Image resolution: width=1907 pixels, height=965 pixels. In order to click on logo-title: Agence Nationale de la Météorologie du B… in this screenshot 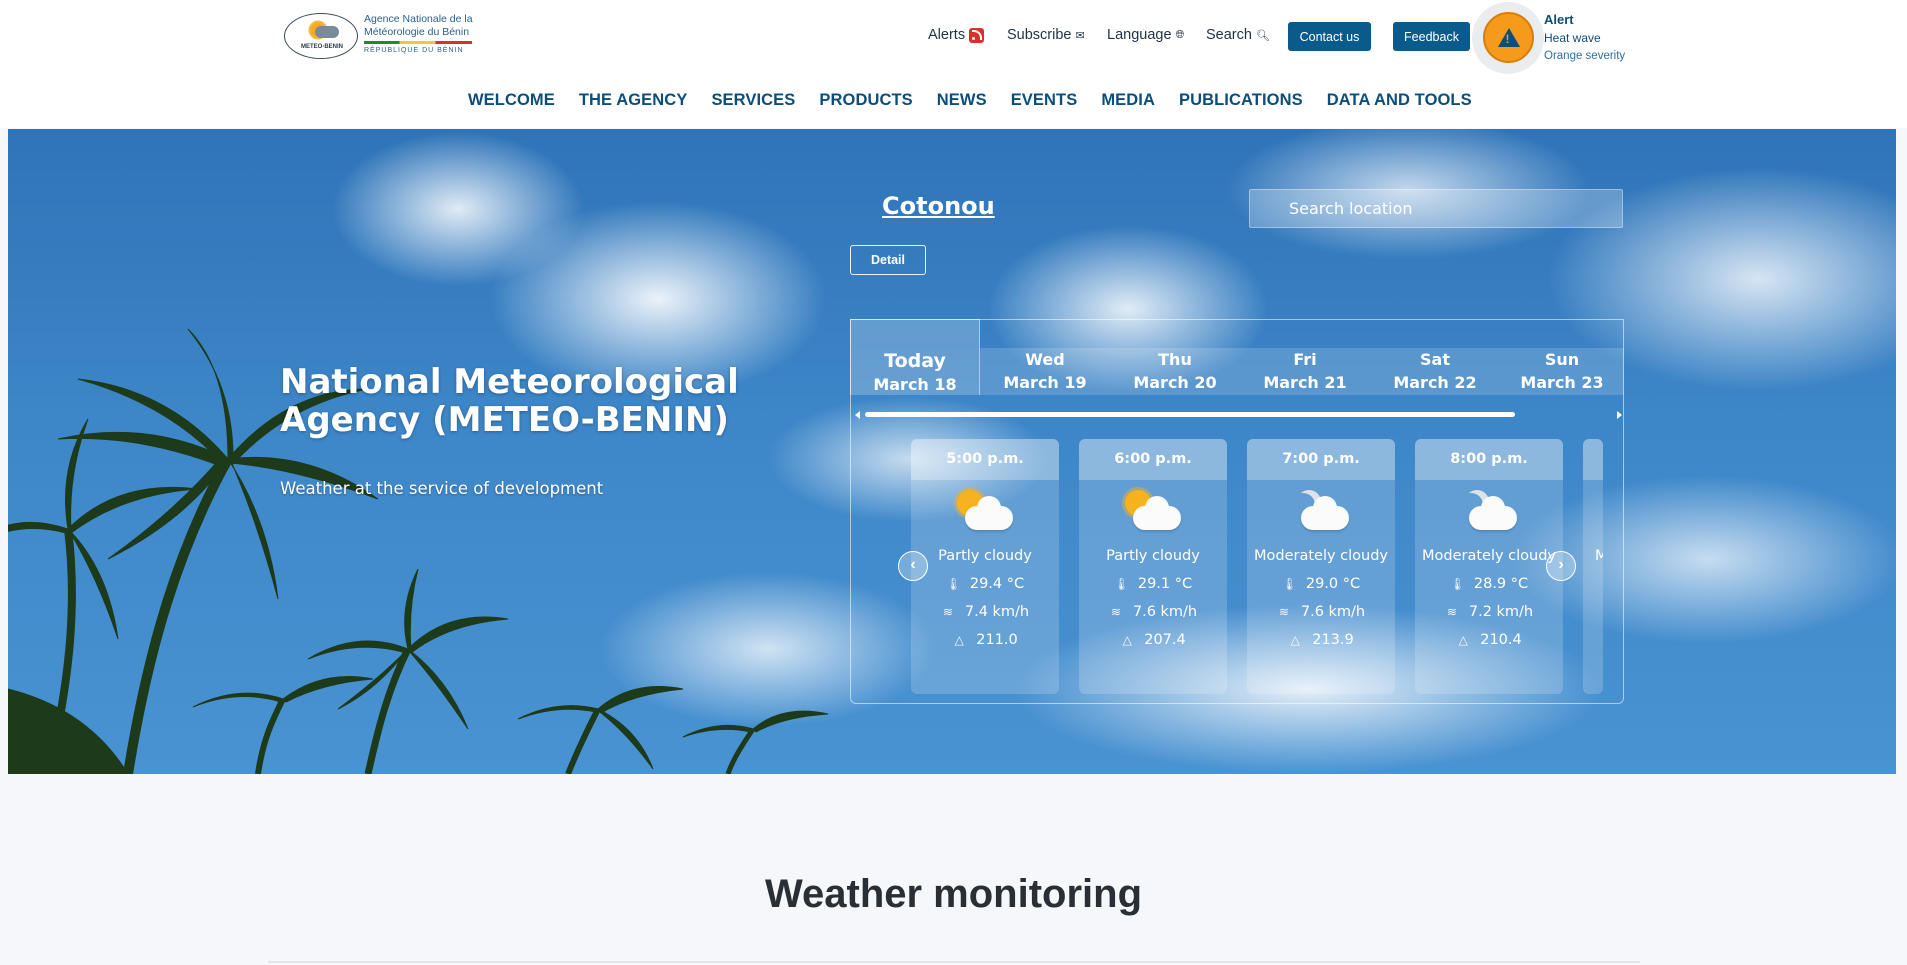, I will do `click(418, 25)`.